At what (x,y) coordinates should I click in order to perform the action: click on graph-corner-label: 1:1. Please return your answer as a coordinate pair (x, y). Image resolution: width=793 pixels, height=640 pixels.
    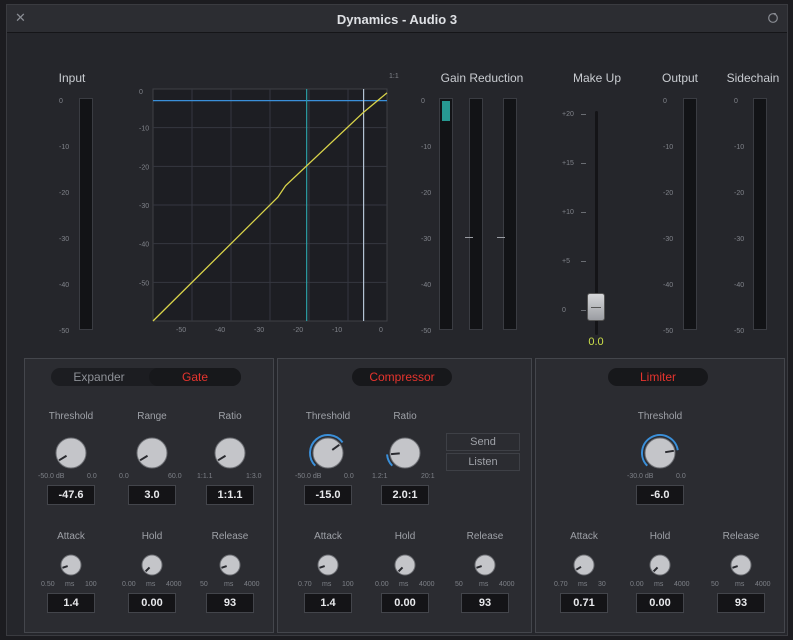
    Looking at the image, I should click on (394, 76).